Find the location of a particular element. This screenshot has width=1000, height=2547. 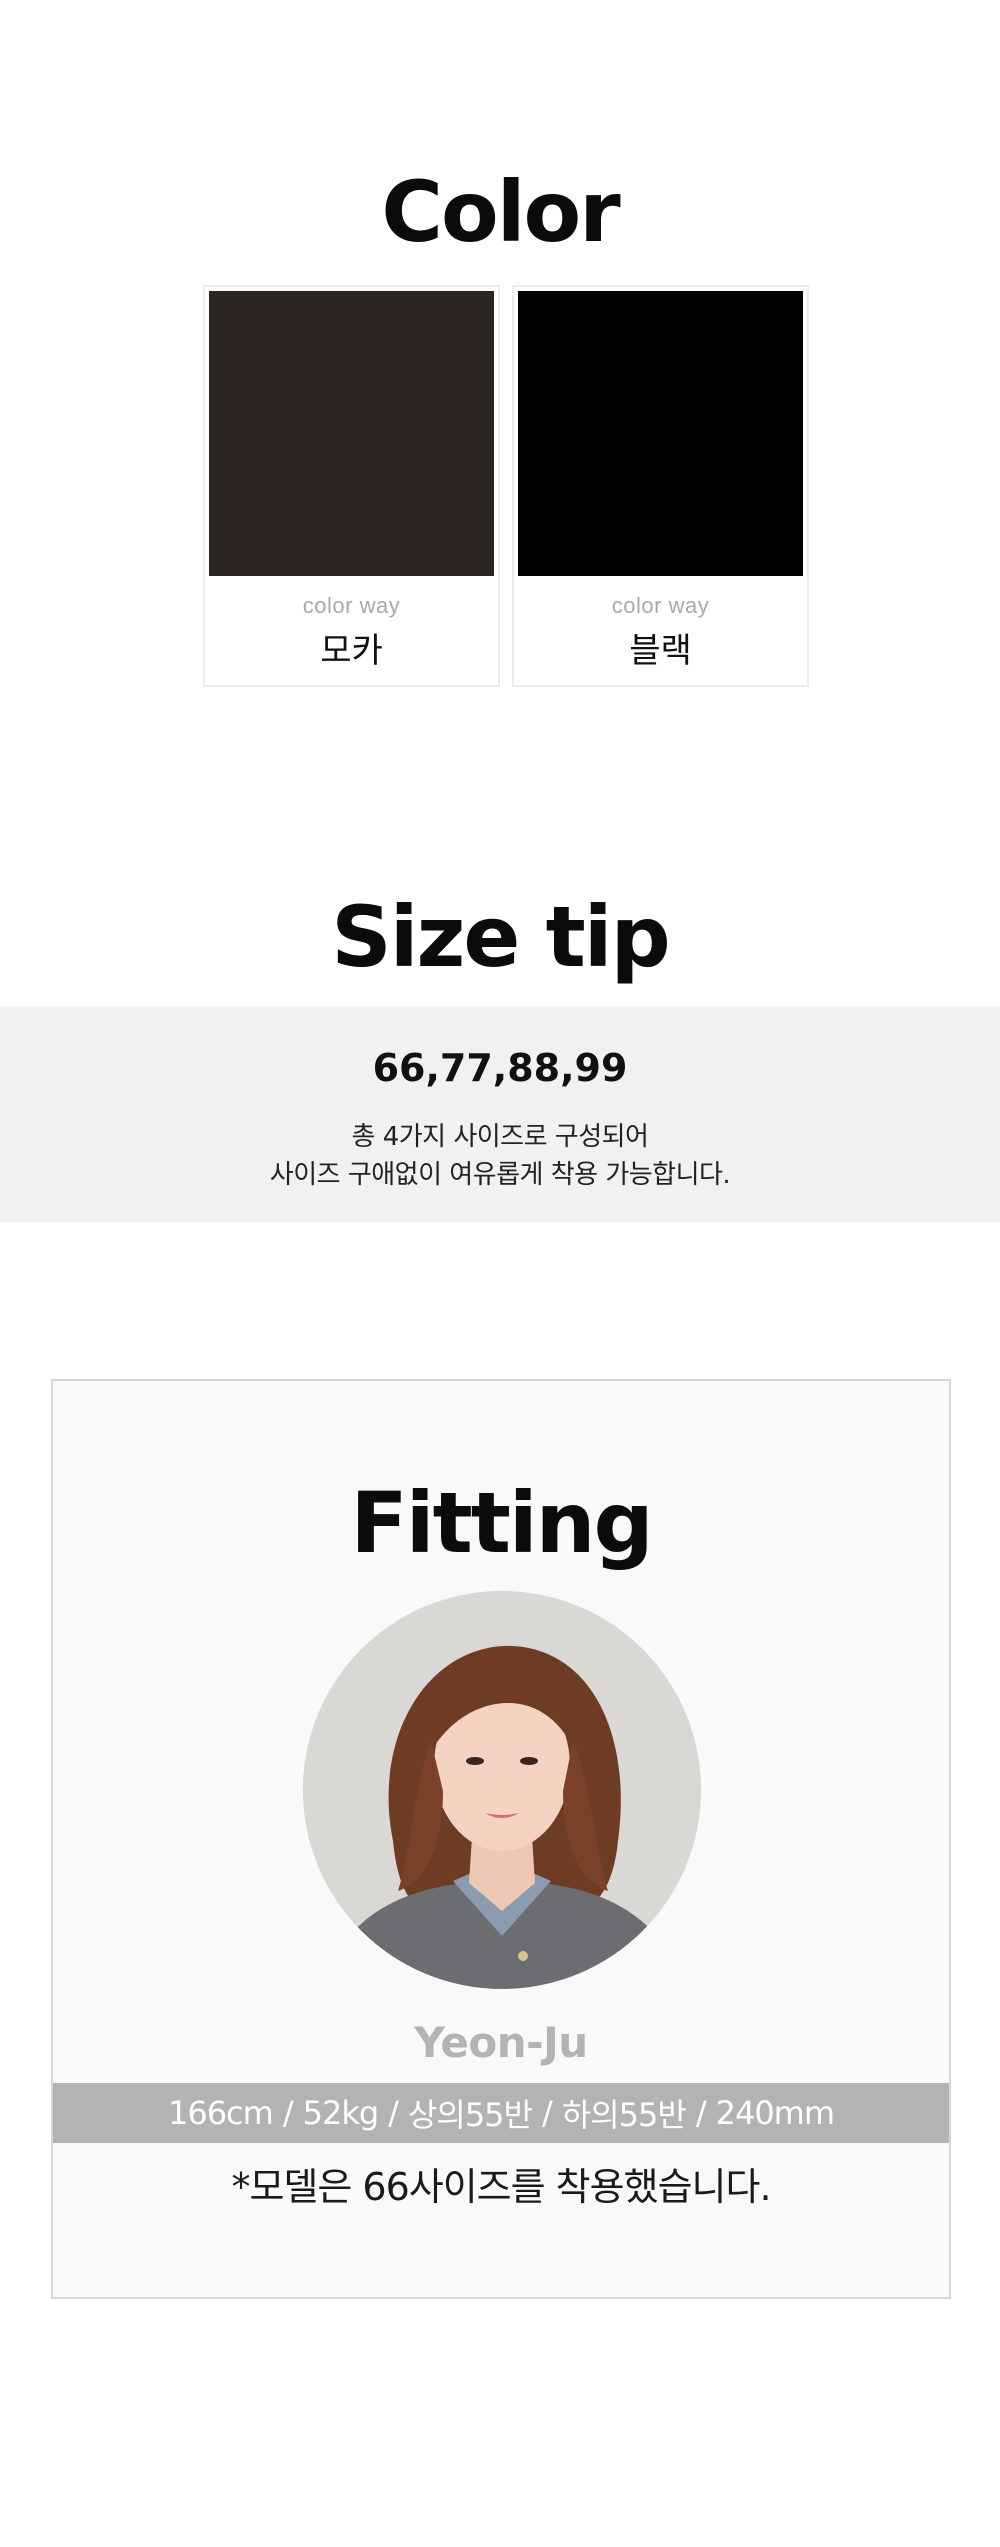

spec-weight: 52kg is located at coordinates (341, 2113).